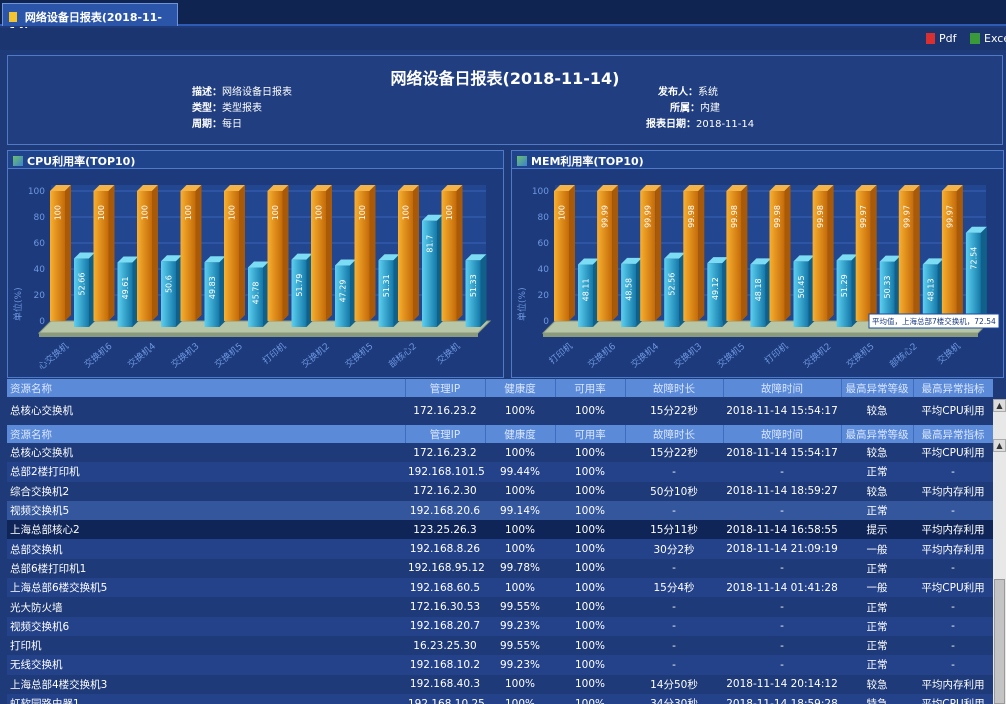 The height and width of the screenshot is (704, 1006). What do you see at coordinates (688, 92) in the screenshot?
I see `meta-publisher: 发布人：系统` at bounding box center [688, 92].